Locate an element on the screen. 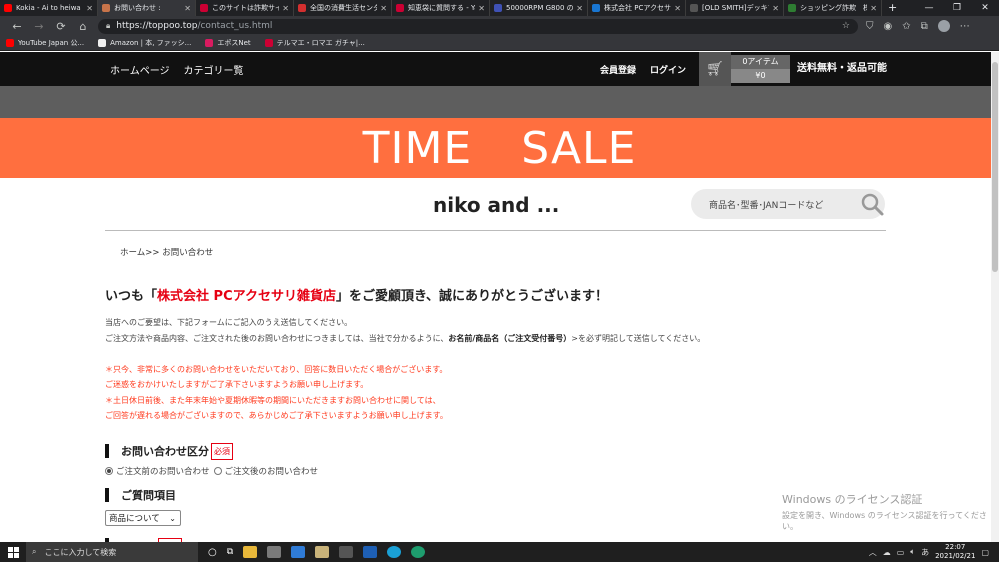 The width and height of the screenshot is (999, 562). favorite-star-icon: ☆ is located at coordinates (846, 26).